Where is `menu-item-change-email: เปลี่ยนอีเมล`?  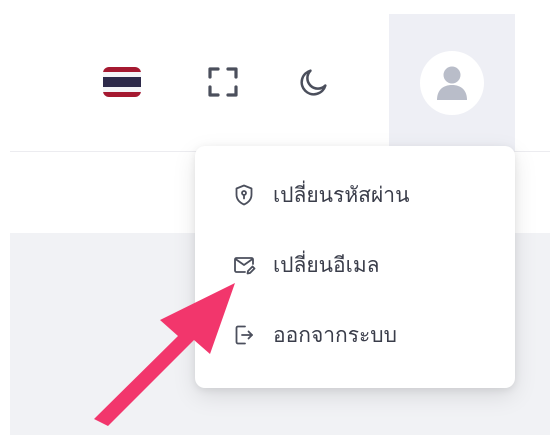 menu-item-change-email: เปลี่ยนอีเมล is located at coordinates (355, 265).